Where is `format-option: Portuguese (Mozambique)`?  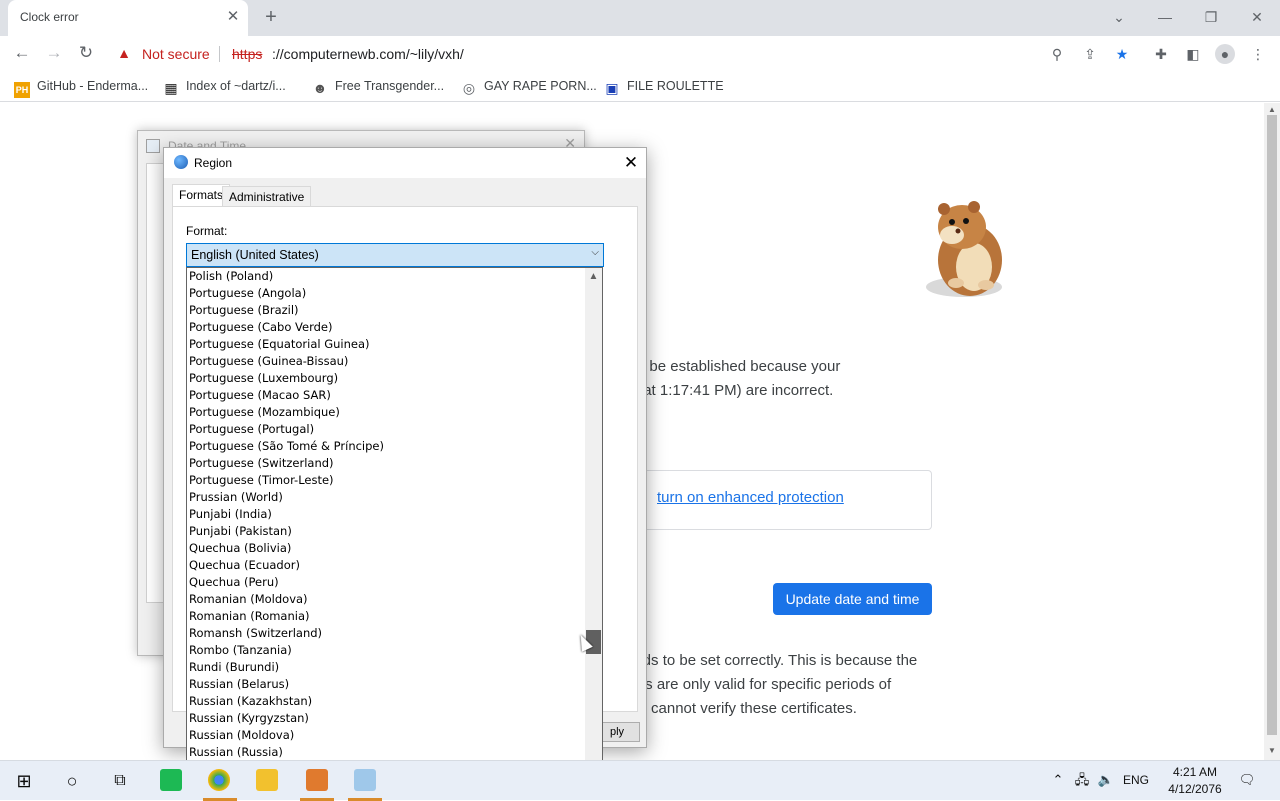 format-option: Portuguese (Mozambique) is located at coordinates (386, 412).